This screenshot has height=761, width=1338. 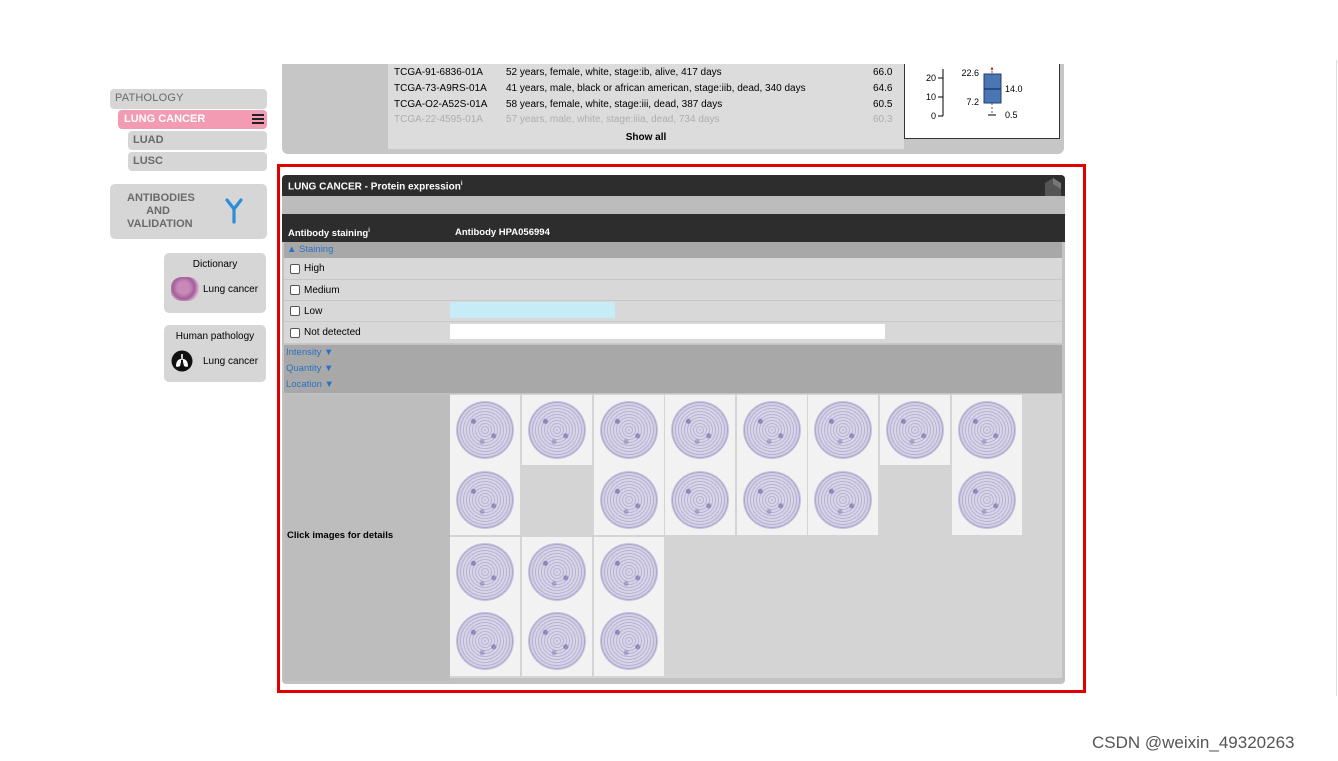 I want to click on antibodies-validation-button: ANTIBODIES AND VALIDATION, so click(x=188, y=211).